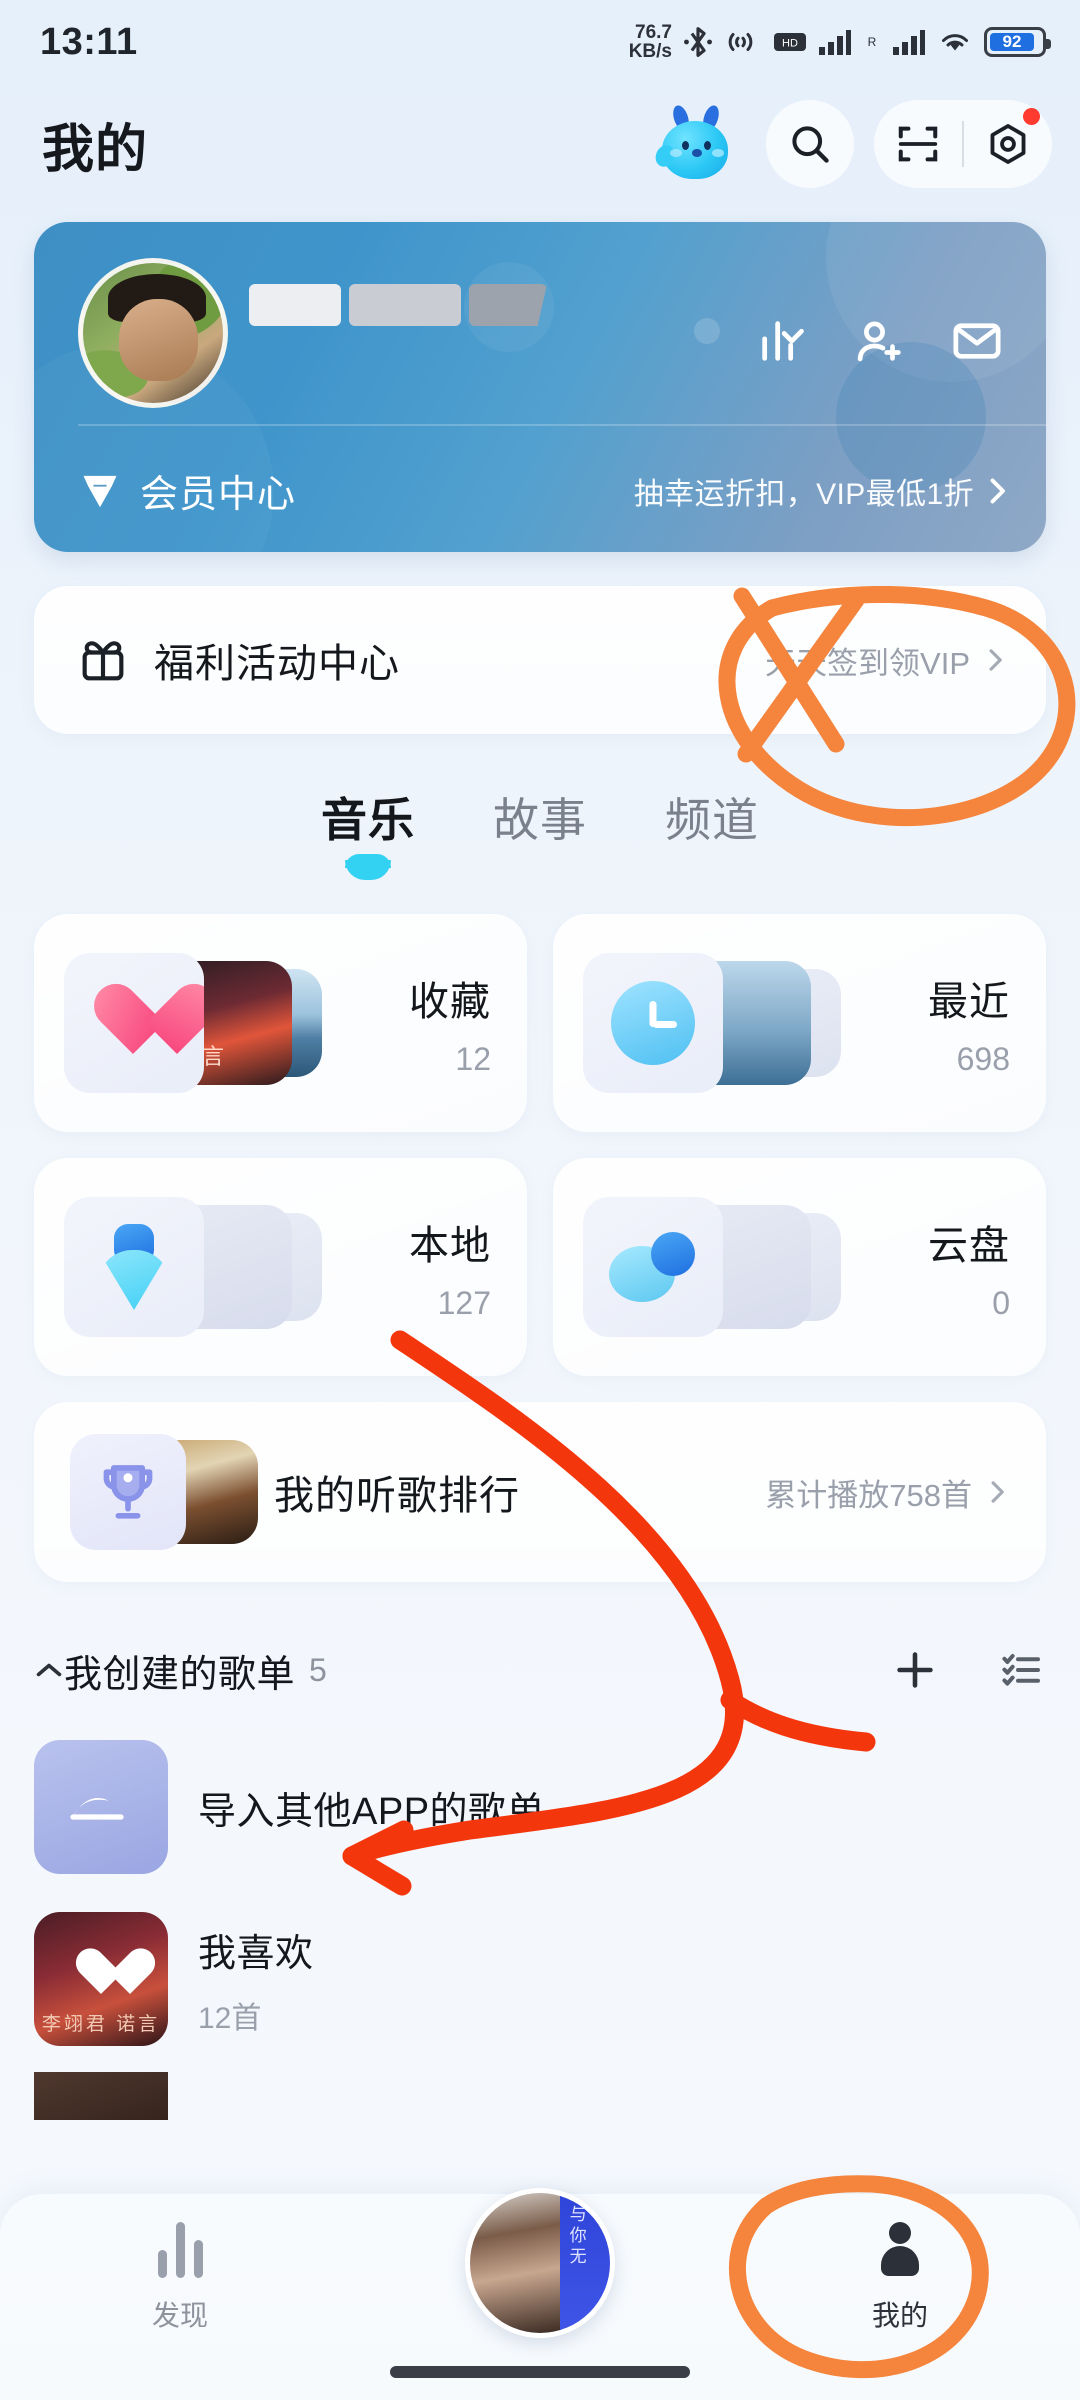 The width and height of the screenshot is (1080, 2400). I want to click on vip-divider, so click(562, 425).